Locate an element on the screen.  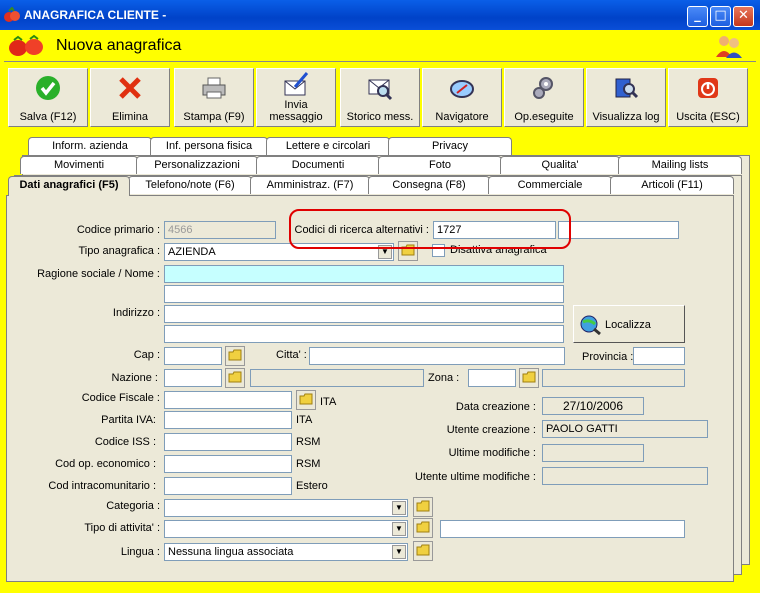
zona-desc-field is located at coordinates (613, 378).